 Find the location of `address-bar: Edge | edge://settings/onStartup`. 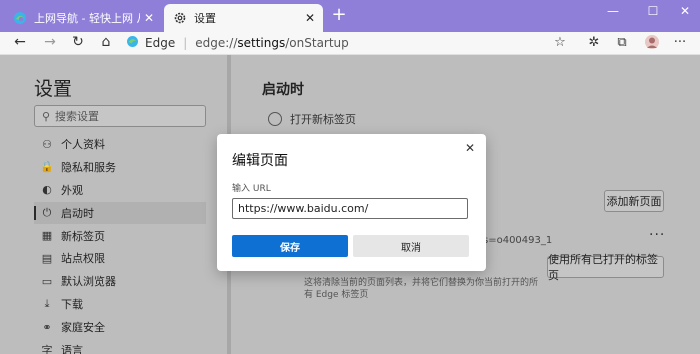

address-bar: Edge | edge://settings/onStartup is located at coordinates (321, 43).